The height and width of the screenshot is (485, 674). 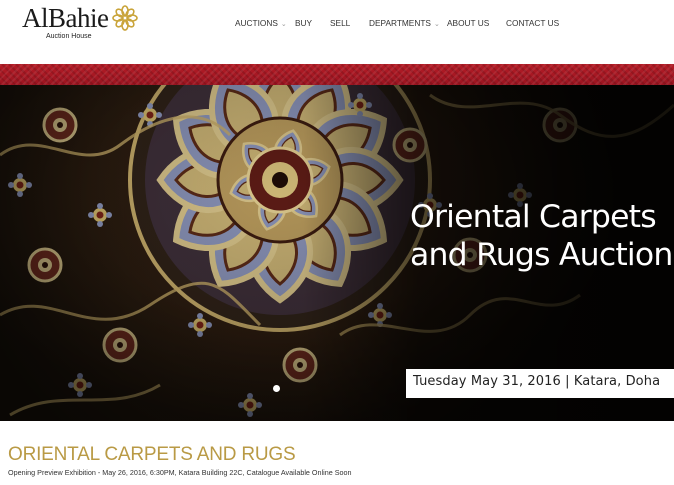 I want to click on nav-about-us: ABOUT US, so click(x=468, y=23).